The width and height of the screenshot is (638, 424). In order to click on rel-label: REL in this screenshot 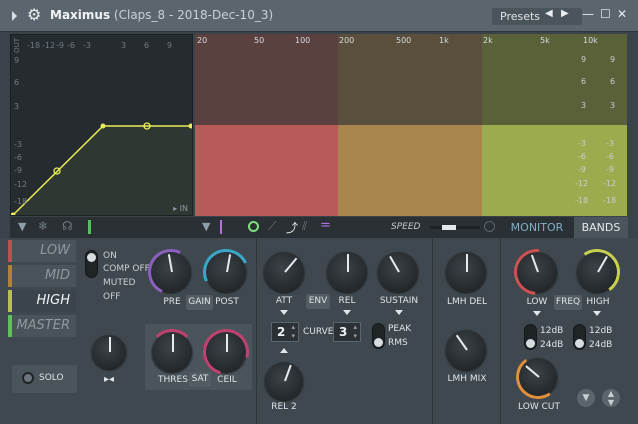, I will do `click(347, 301)`.